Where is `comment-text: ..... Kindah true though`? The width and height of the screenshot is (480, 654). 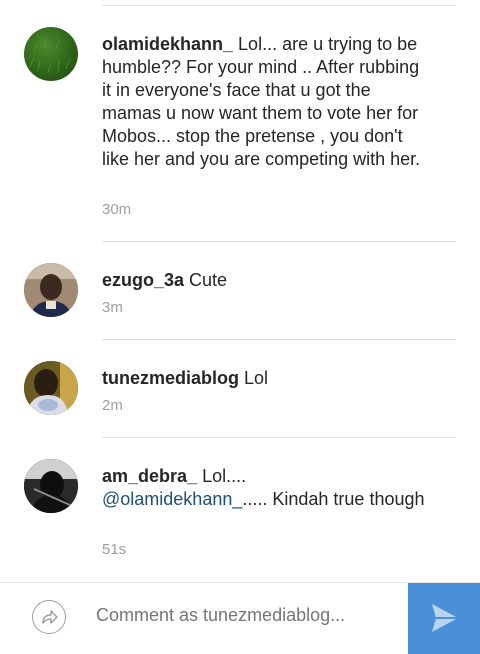 comment-text: ..... Kindah true though is located at coordinates (333, 499).